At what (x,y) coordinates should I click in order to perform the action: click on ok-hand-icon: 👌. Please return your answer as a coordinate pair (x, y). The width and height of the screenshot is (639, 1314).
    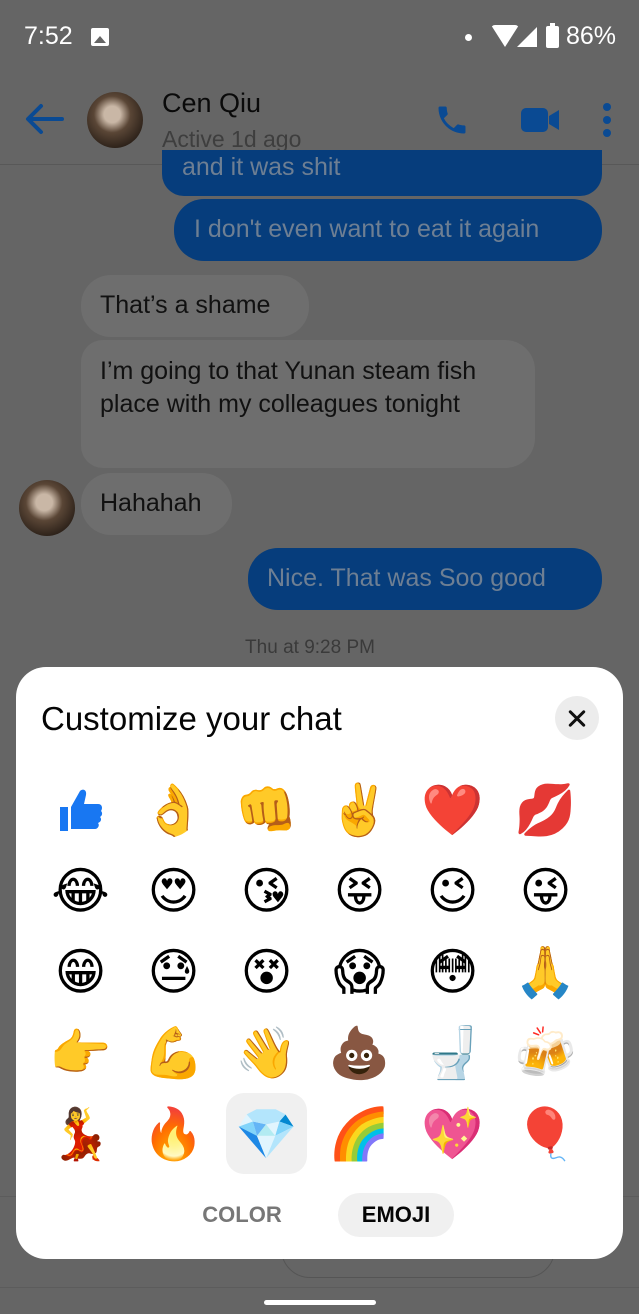
    Looking at the image, I should click on (173, 809).